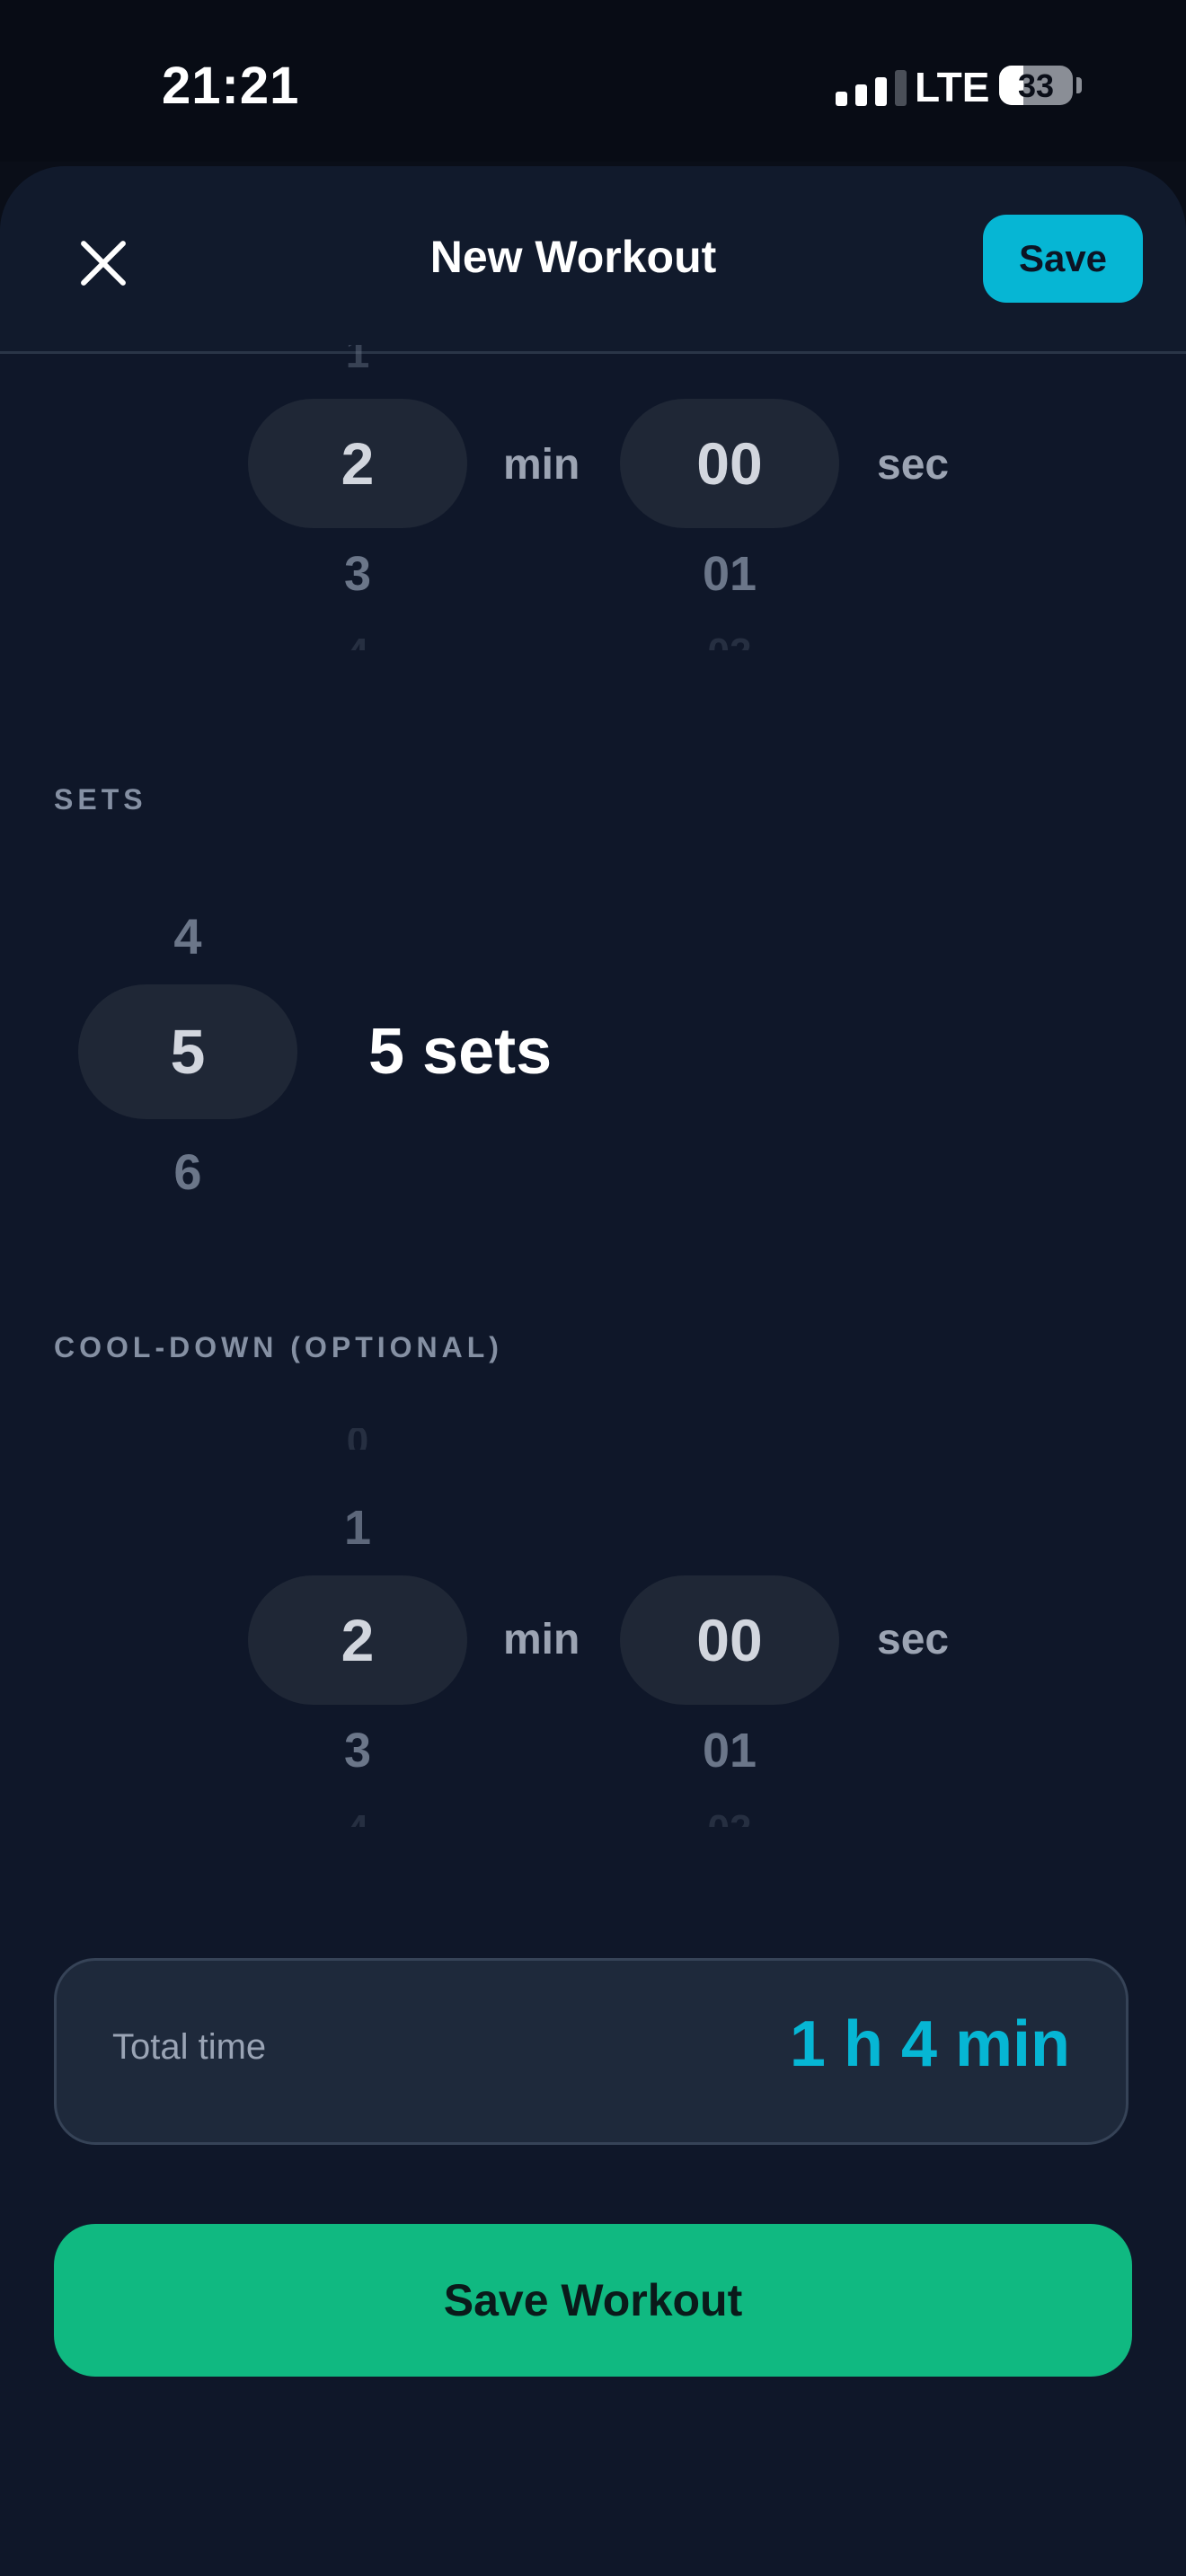  What do you see at coordinates (231, 86) in the screenshot?
I see `status-time: 21:21` at bounding box center [231, 86].